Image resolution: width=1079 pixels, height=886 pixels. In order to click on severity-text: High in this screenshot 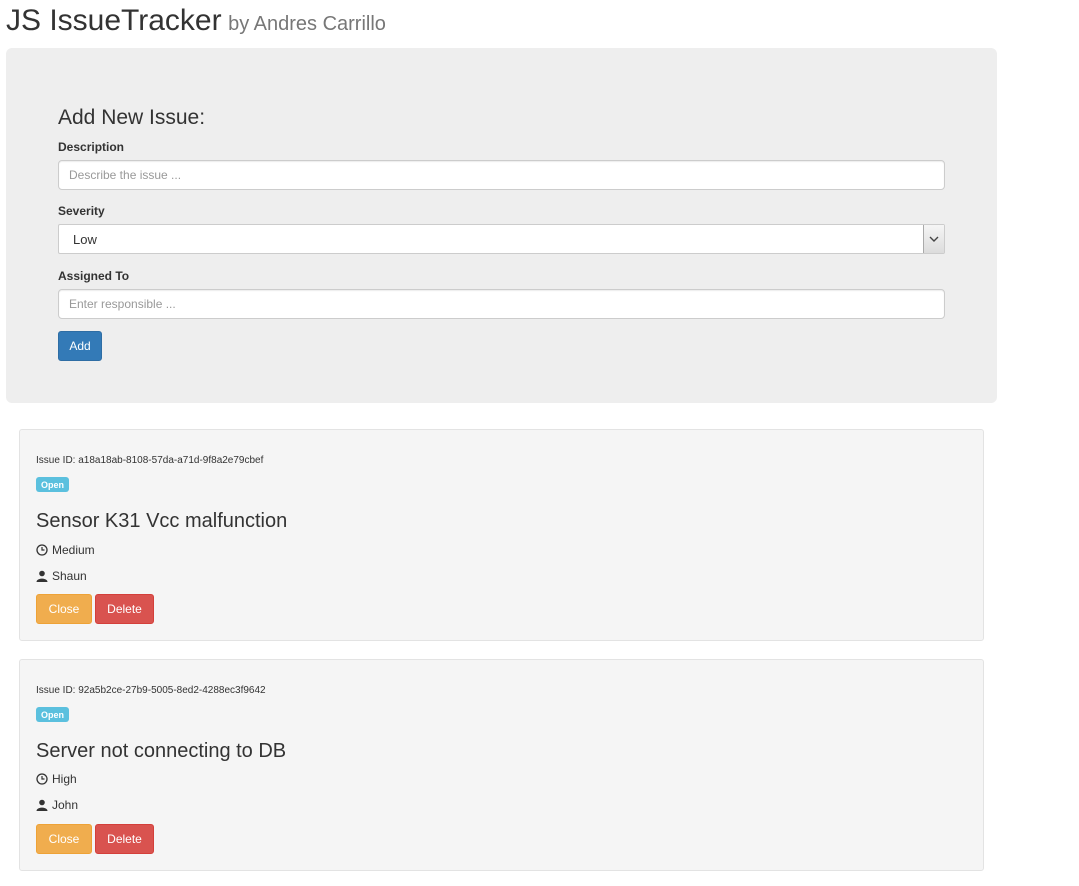, I will do `click(64, 779)`.